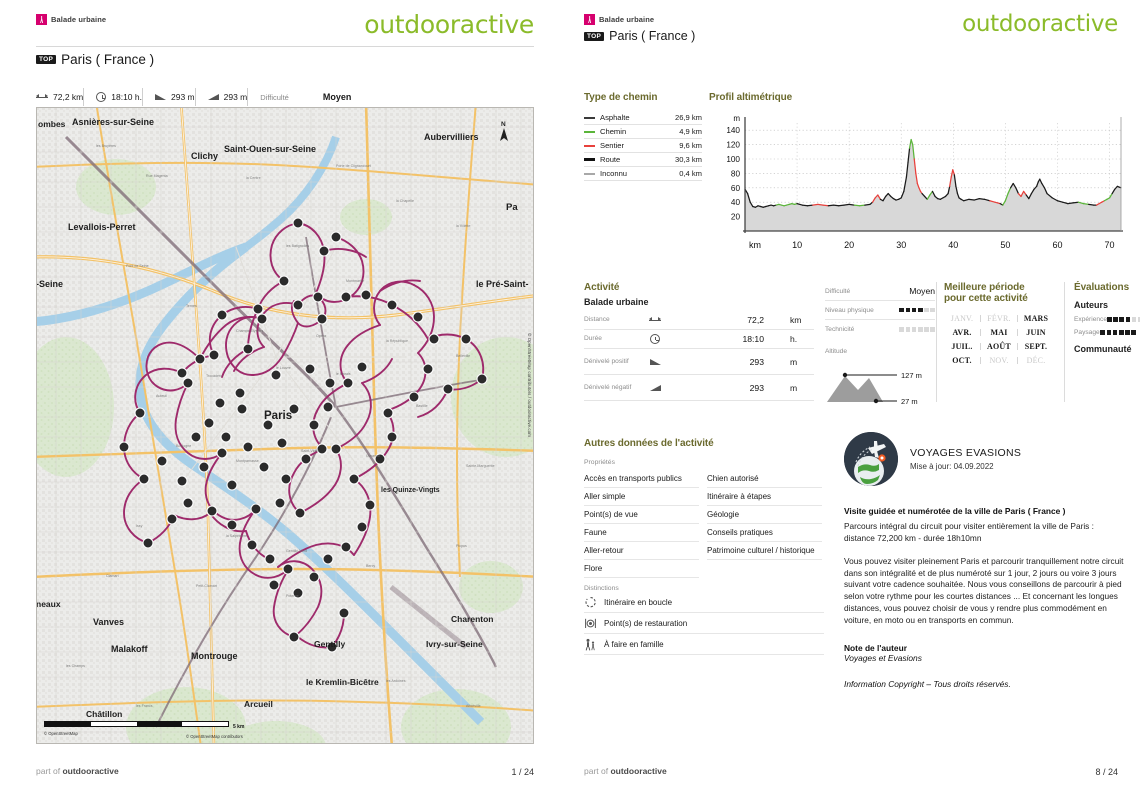  I want to click on svg-text: le Kremlin-Bicêtre, so click(342, 682).